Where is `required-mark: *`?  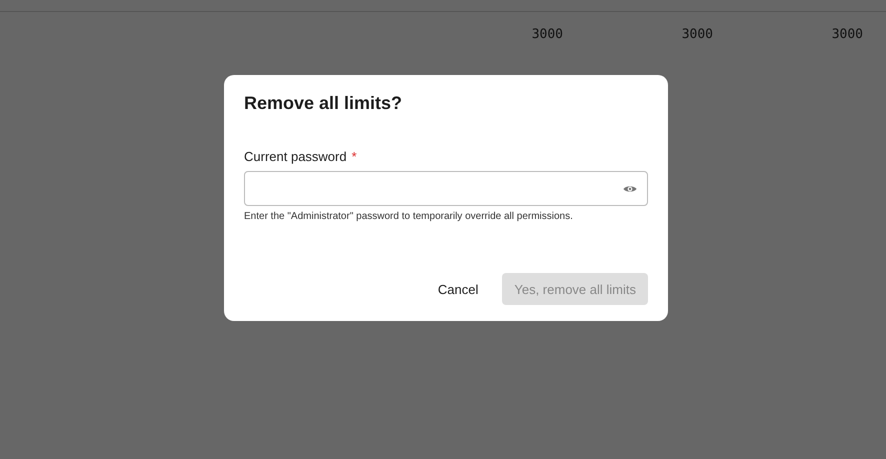 required-mark: * is located at coordinates (354, 156).